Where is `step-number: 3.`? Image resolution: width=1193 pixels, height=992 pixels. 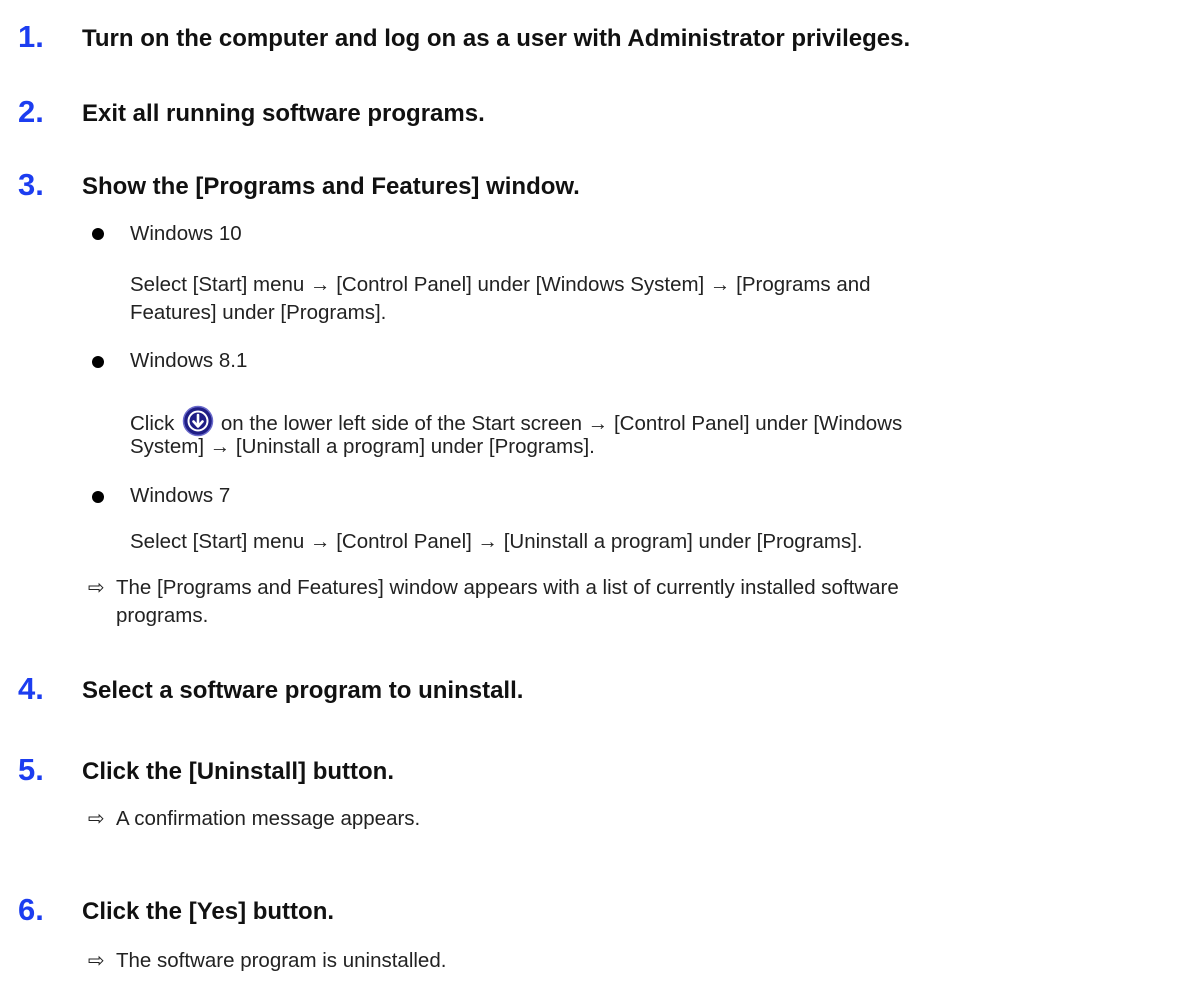 step-number: 3. is located at coordinates (31, 184).